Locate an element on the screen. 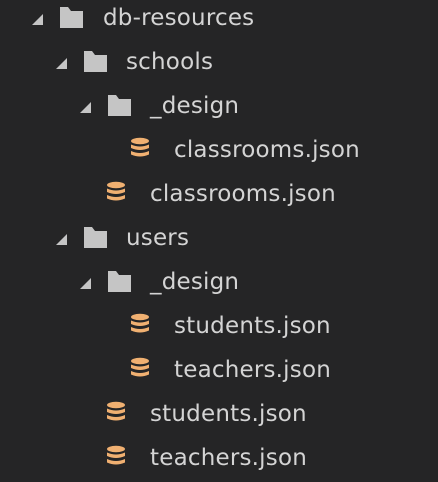 The image size is (438, 482). tree-item-schools-classrooms-json: classrooms.json is located at coordinates (219, 198).